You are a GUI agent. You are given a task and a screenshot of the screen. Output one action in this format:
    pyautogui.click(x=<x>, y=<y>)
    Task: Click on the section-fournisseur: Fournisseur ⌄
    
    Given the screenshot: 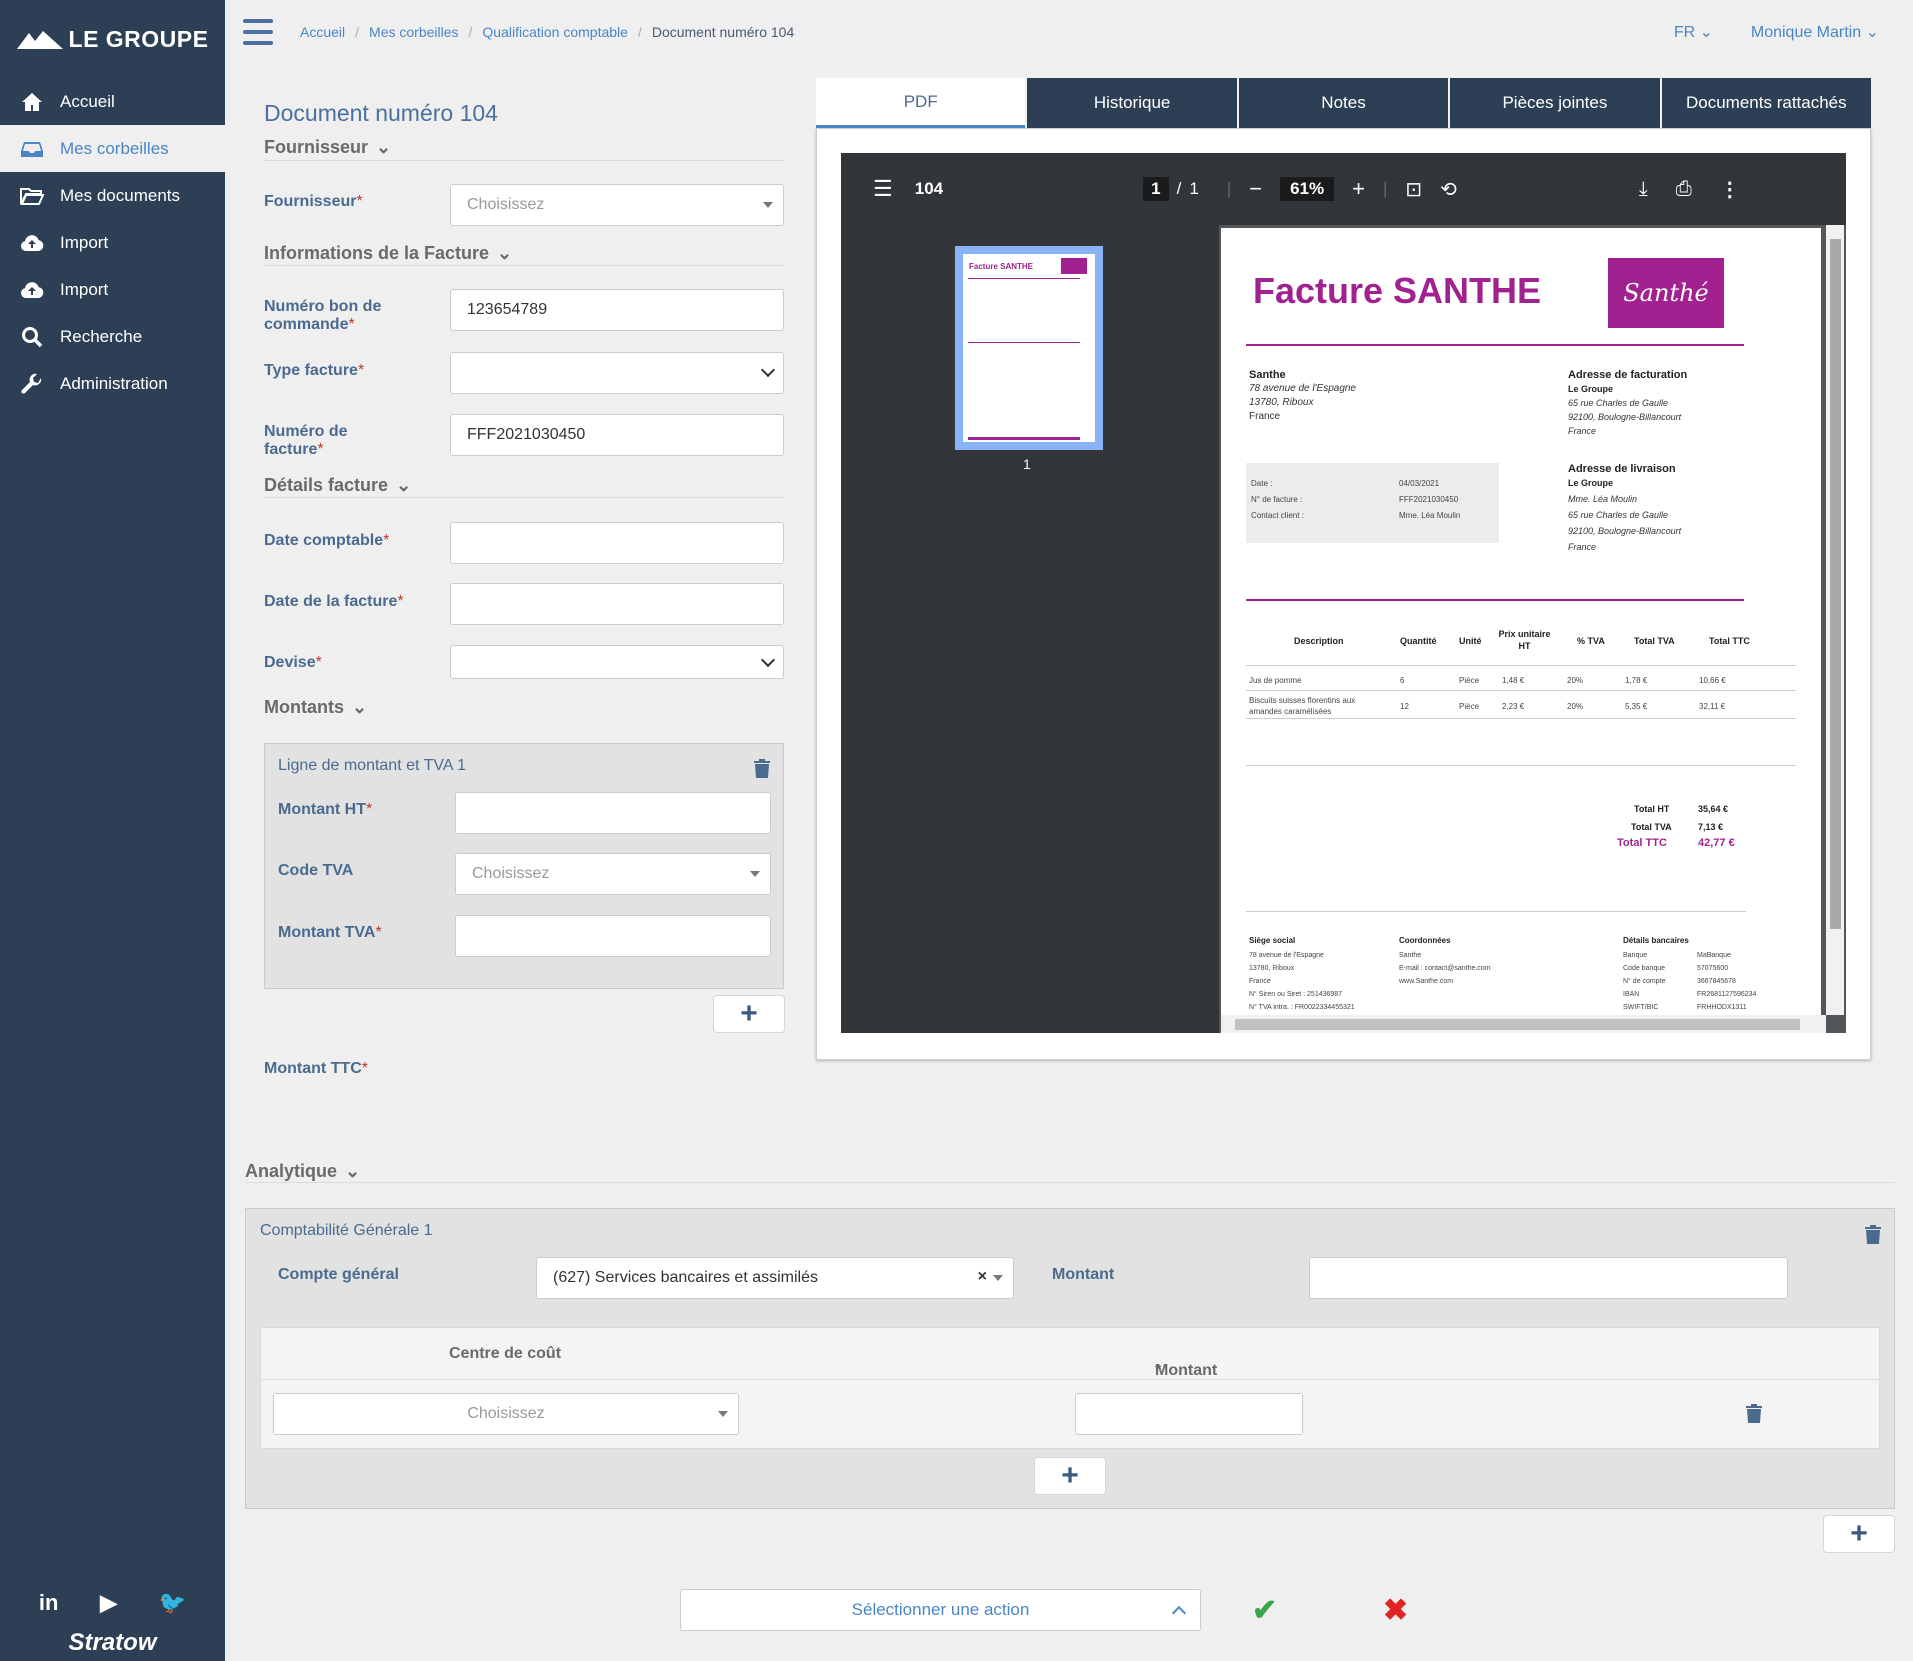 What is the action you would take?
    pyautogui.click(x=327, y=147)
    